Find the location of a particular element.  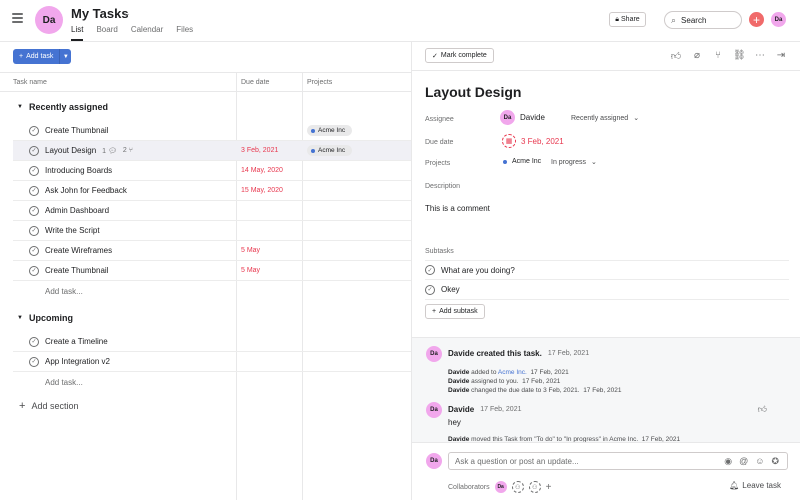

task-name: Create a Timeline is located at coordinates (76, 341).